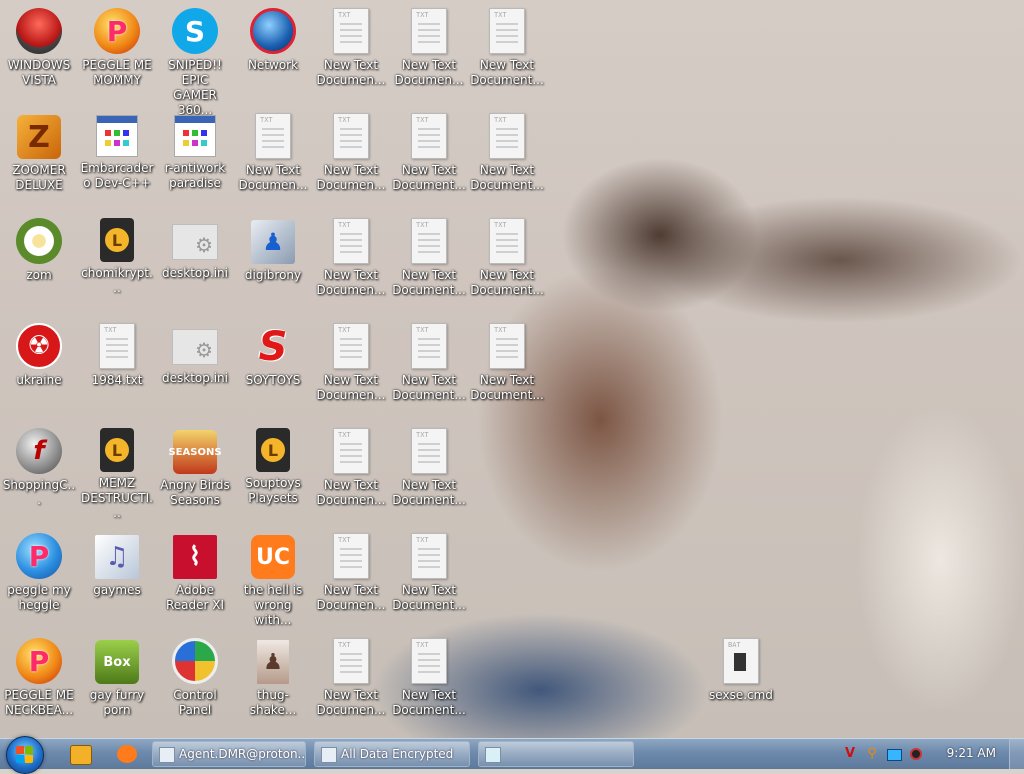 The image size is (1024, 774). What do you see at coordinates (741, 695) in the screenshot?
I see `desktop-icon-label: sexse.cmd` at bounding box center [741, 695].